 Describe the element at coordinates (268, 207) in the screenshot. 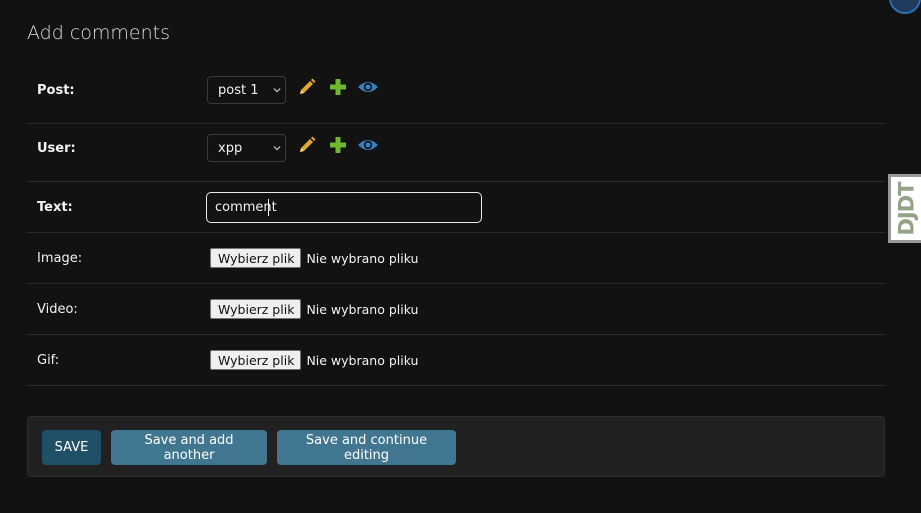

I see `text-cursor` at that location.